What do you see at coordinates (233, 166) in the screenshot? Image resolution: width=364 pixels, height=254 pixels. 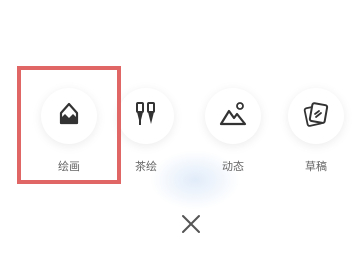 I see `post-label: 动态` at bounding box center [233, 166].